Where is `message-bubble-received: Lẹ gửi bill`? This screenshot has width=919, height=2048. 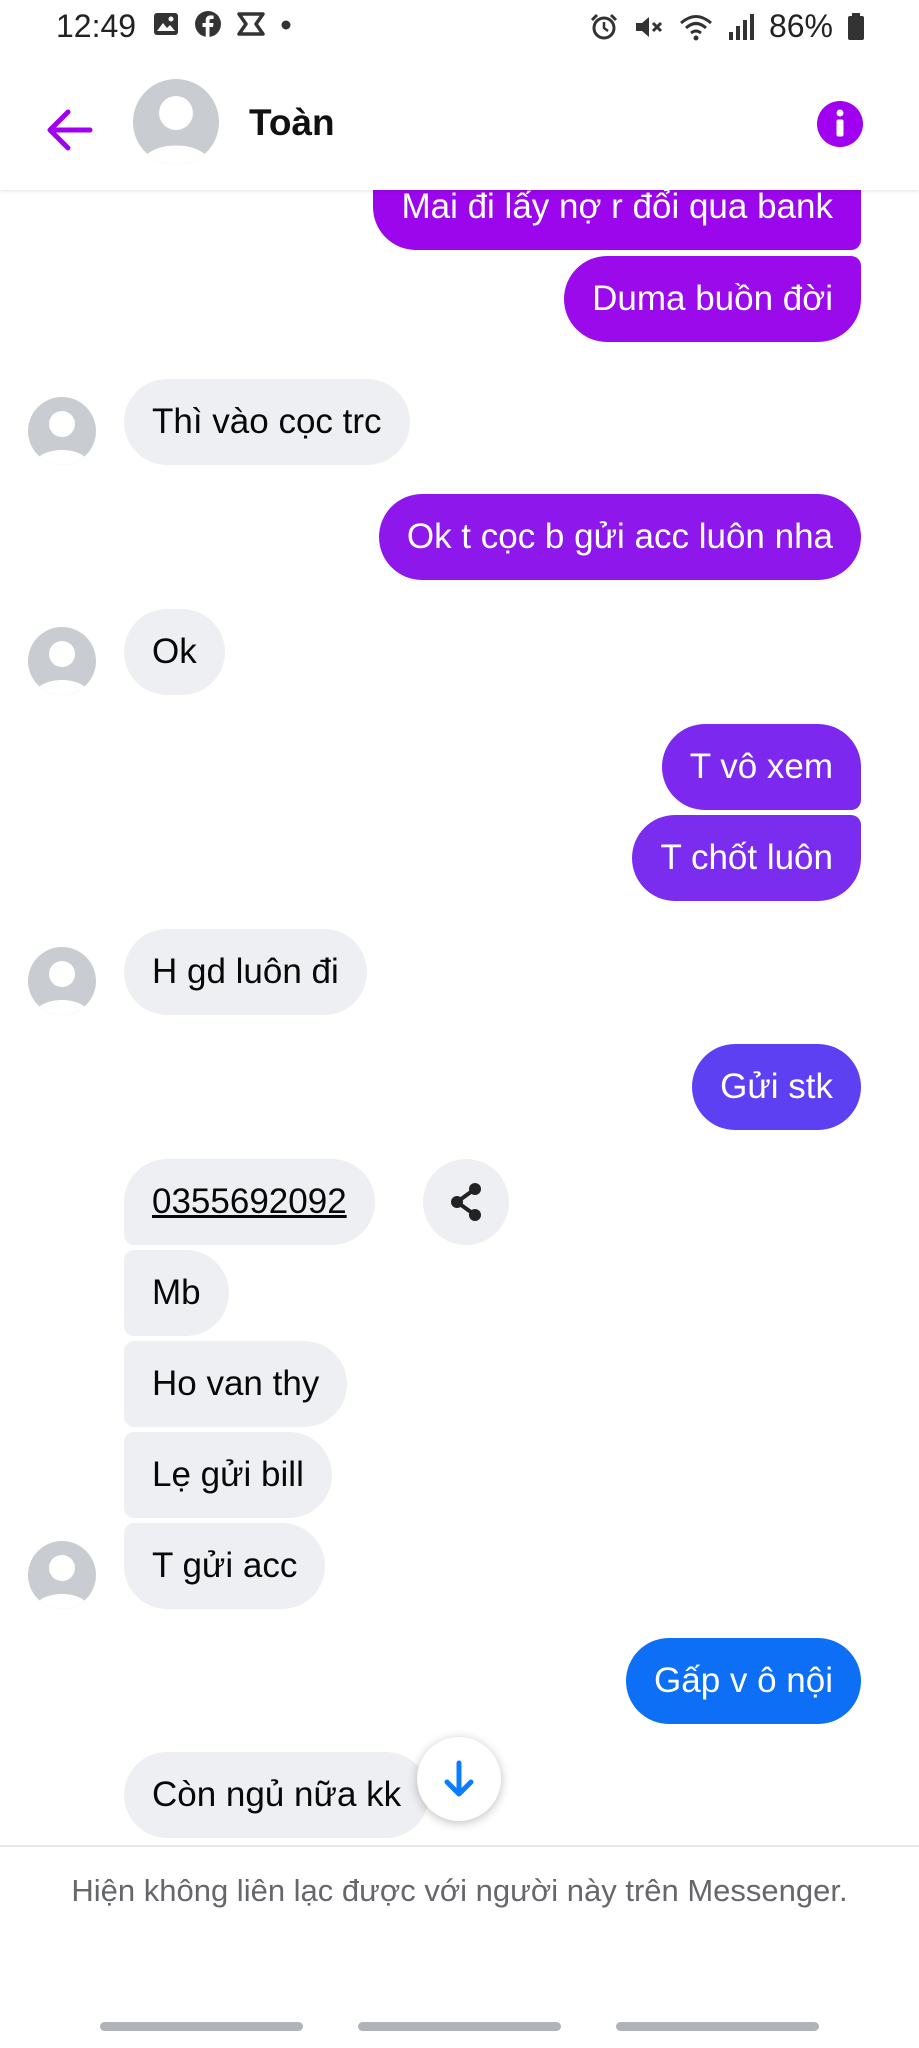 message-bubble-received: Lẹ gửi bill is located at coordinates (228, 1475).